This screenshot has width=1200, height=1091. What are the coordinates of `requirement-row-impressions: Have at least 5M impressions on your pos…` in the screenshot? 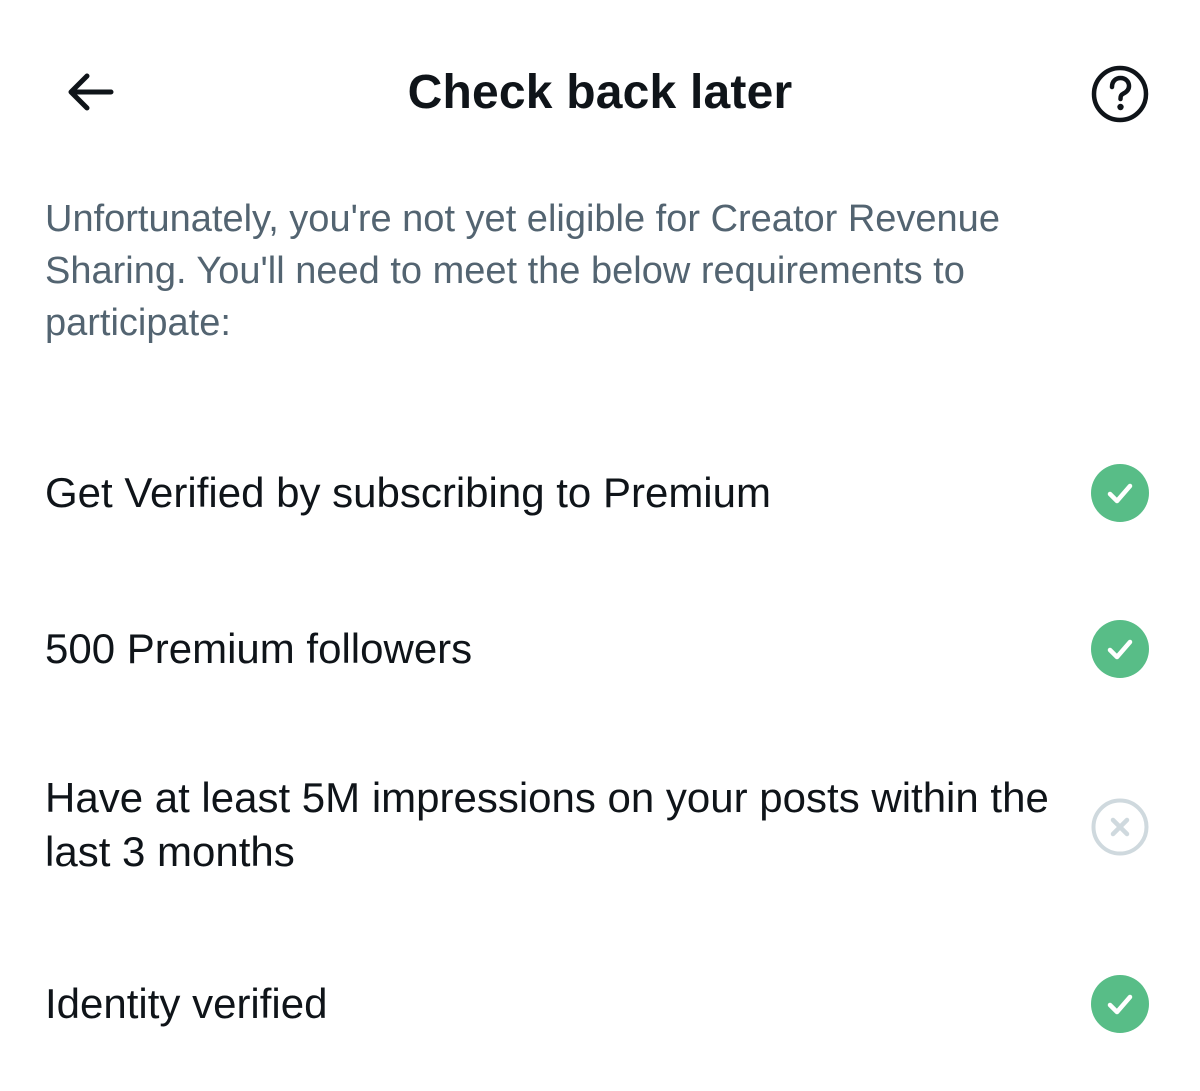 It's located at (600, 826).